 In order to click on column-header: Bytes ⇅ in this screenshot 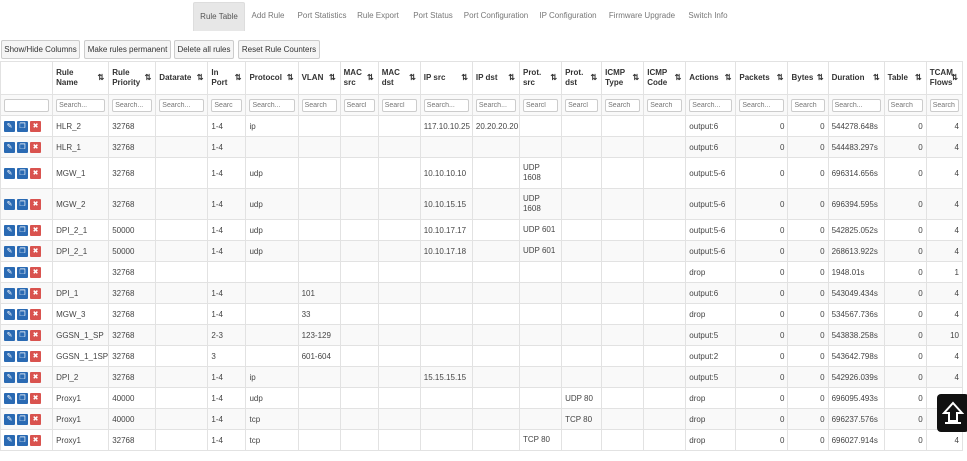, I will do `click(808, 78)`.